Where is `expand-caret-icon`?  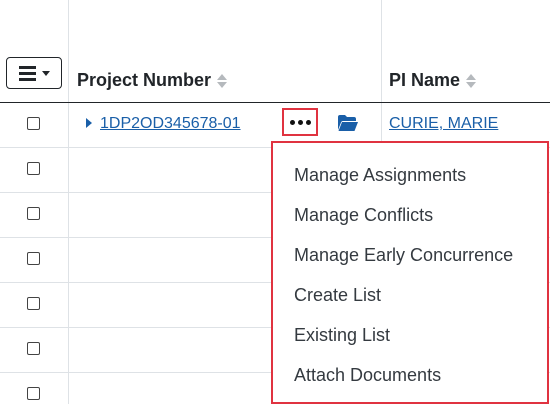
expand-caret-icon is located at coordinates (89, 123).